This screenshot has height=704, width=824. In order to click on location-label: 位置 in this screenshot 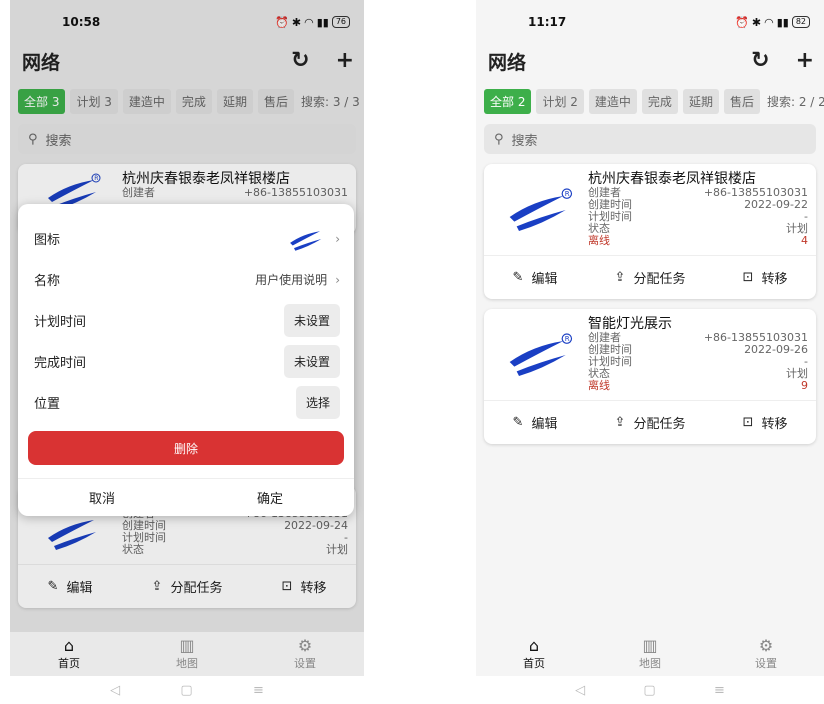, I will do `click(47, 404)`.